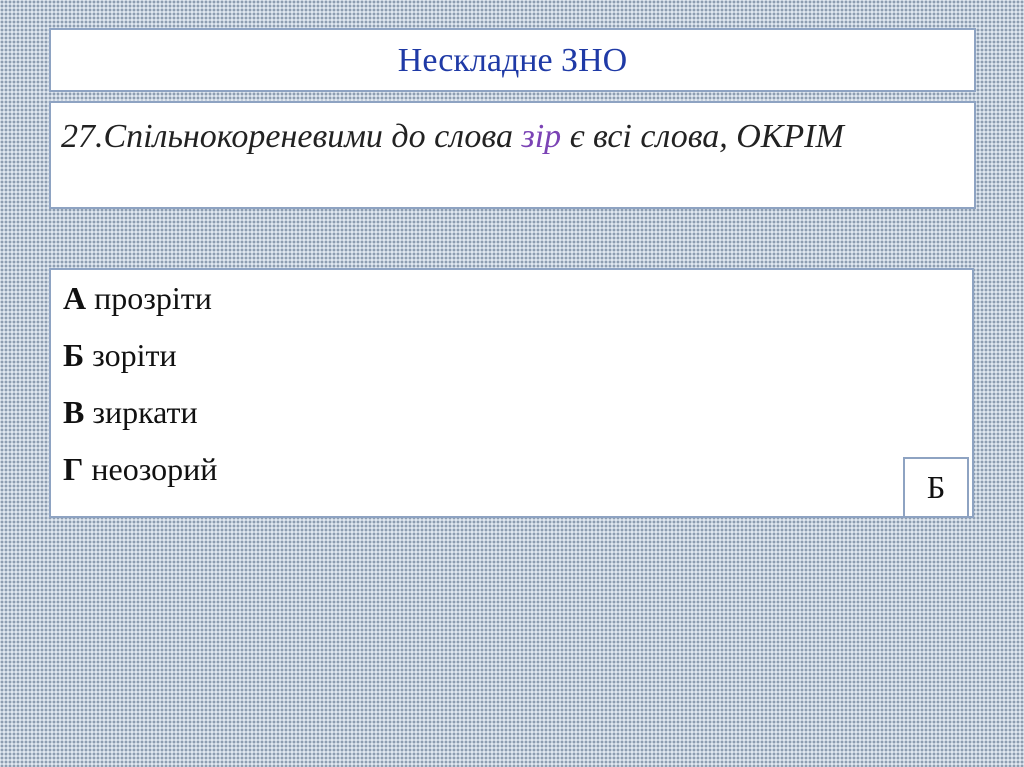 The image size is (1024, 767). I want to click on page-title: Нескладне ЗНО, so click(512, 60).